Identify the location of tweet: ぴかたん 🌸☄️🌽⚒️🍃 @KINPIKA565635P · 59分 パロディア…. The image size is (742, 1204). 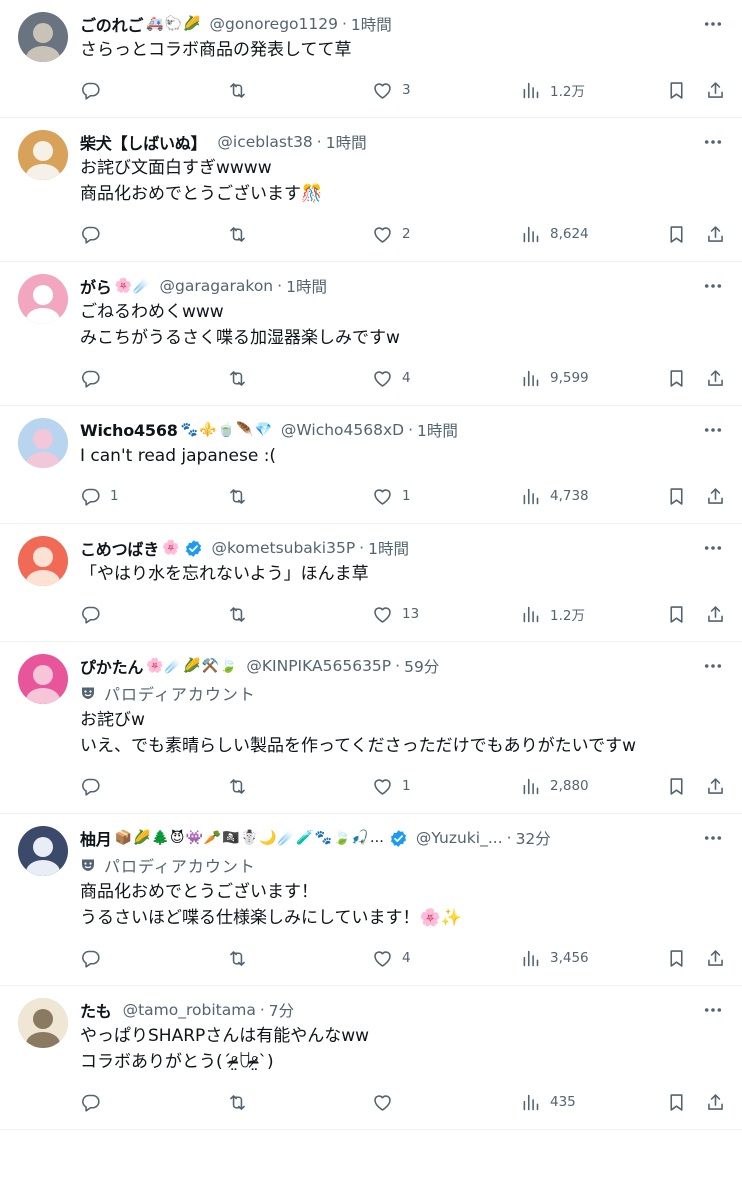
(371, 728).